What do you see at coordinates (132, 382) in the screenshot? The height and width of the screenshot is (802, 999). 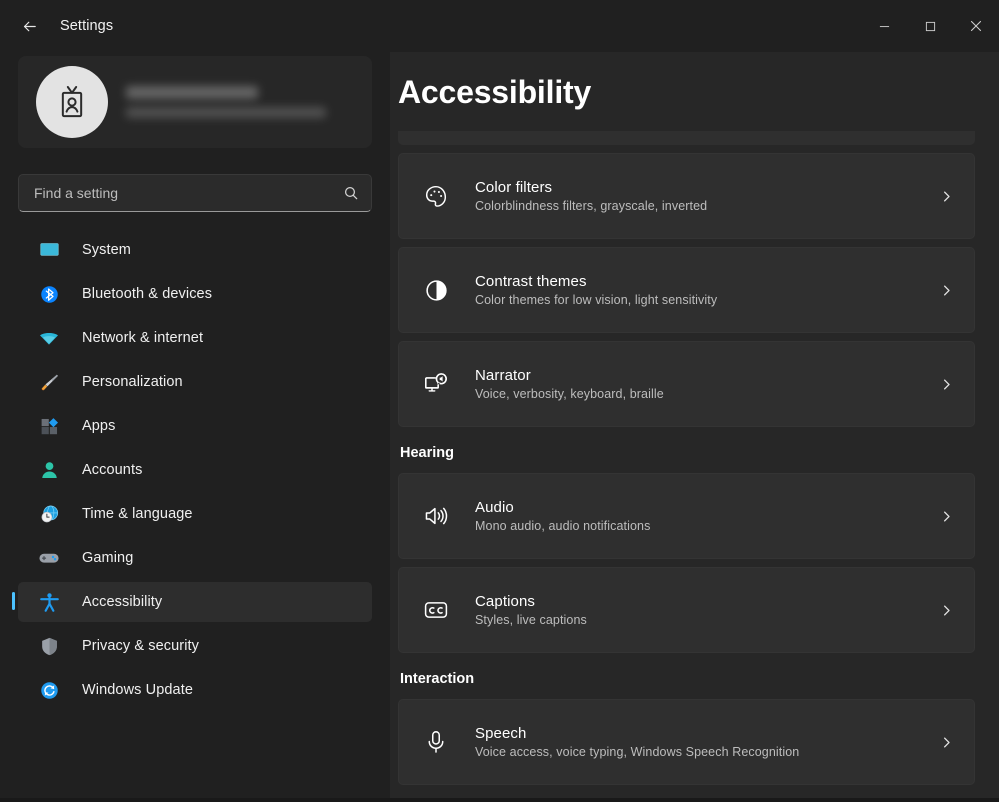 I see `sidebar-item-label: Personalization` at bounding box center [132, 382].